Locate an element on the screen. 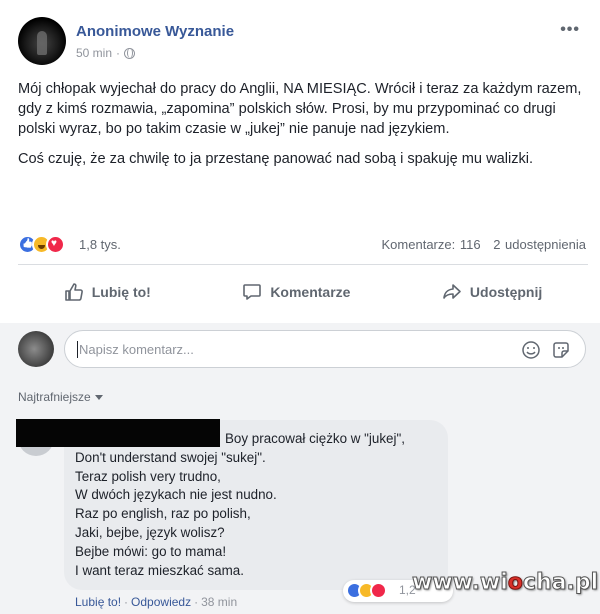  sort-label: Najtrafniejsze is located at coordinates (54, 397).